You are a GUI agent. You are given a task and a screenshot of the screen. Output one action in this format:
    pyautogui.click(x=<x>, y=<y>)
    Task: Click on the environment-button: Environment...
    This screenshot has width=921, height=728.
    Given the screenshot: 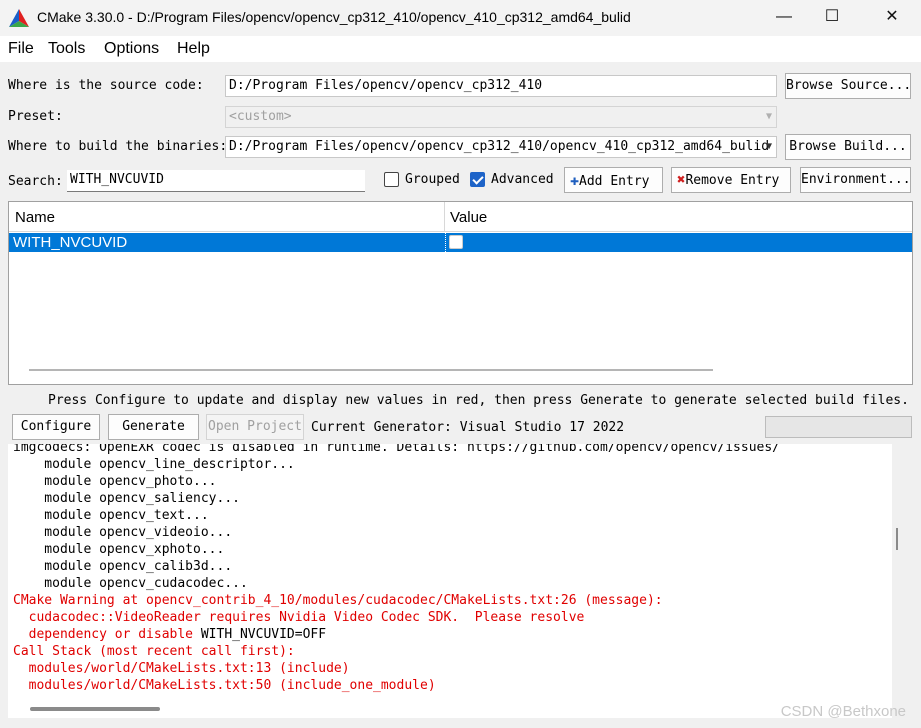 What is the action you would take?
    pyautogui.click(x=855, y=180)
    